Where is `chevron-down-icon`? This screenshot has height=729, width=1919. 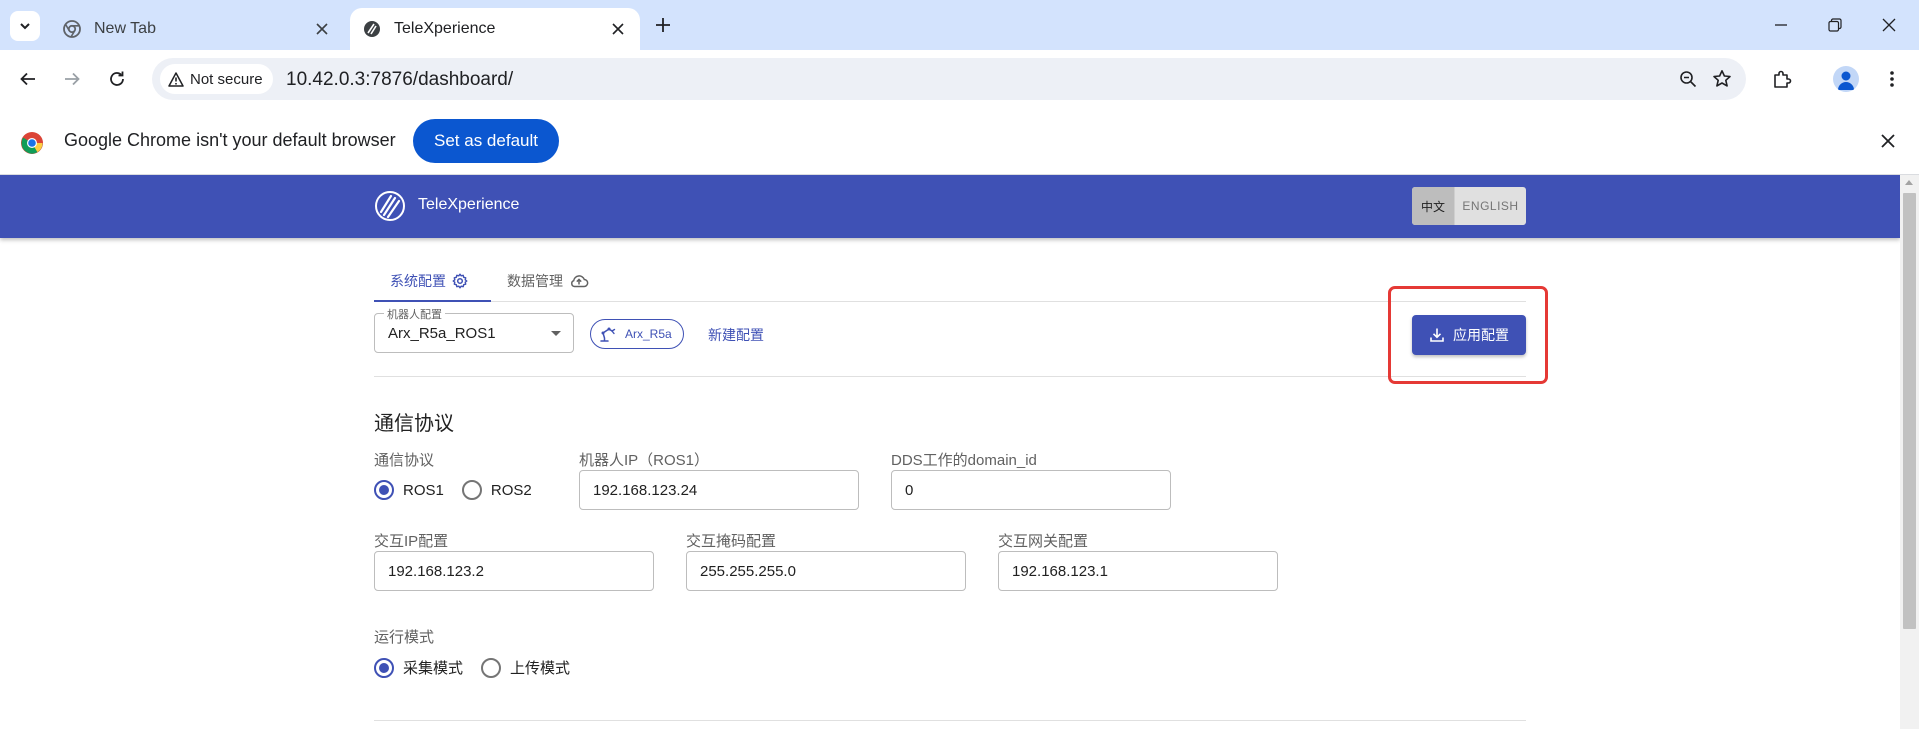
chevron-down-icon is located at coordinates (25, 26).